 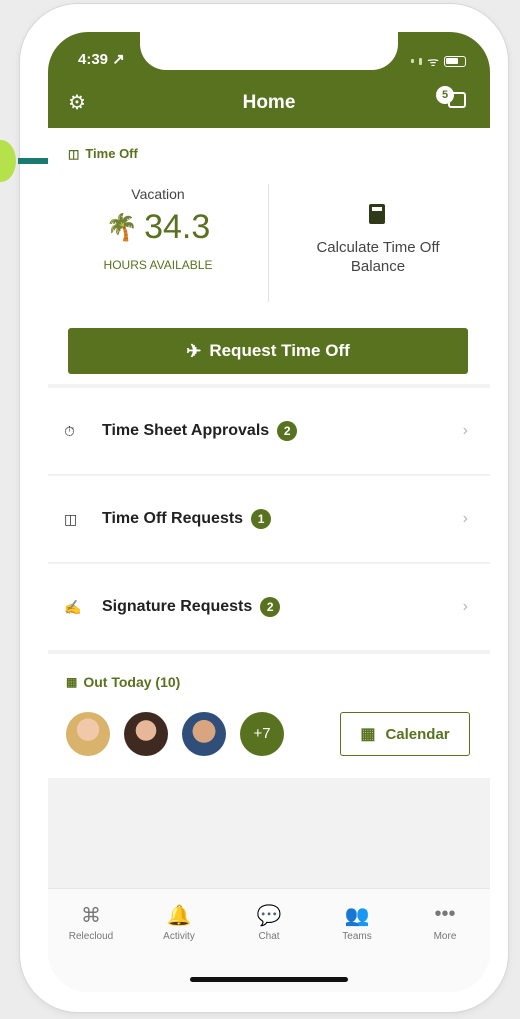 I want to click on status-time: 4:39 ↗, so click(x=101, y=59).